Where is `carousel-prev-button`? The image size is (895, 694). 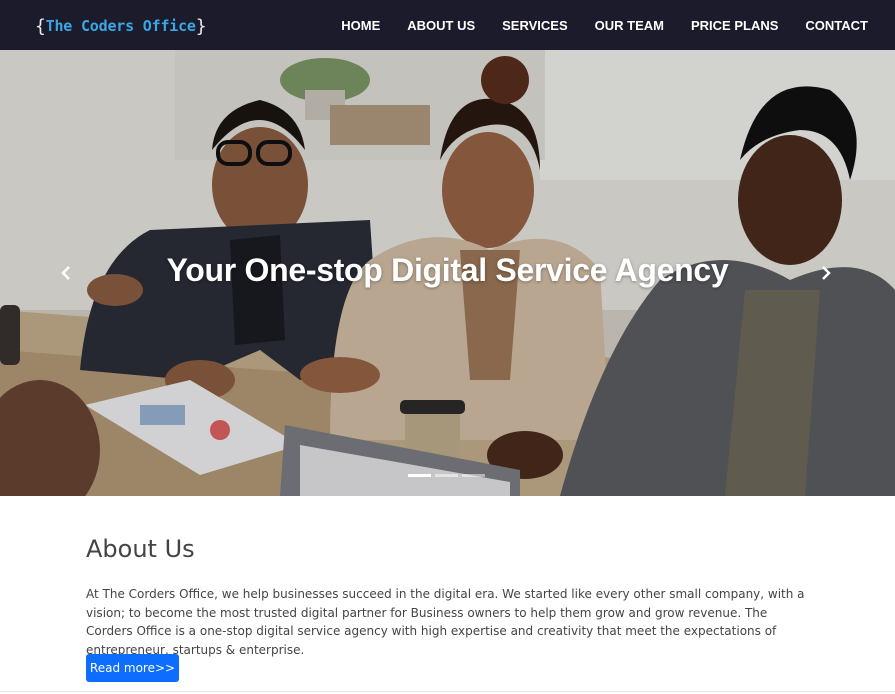 carousel-prev-button is located at coordinates (66, 273).